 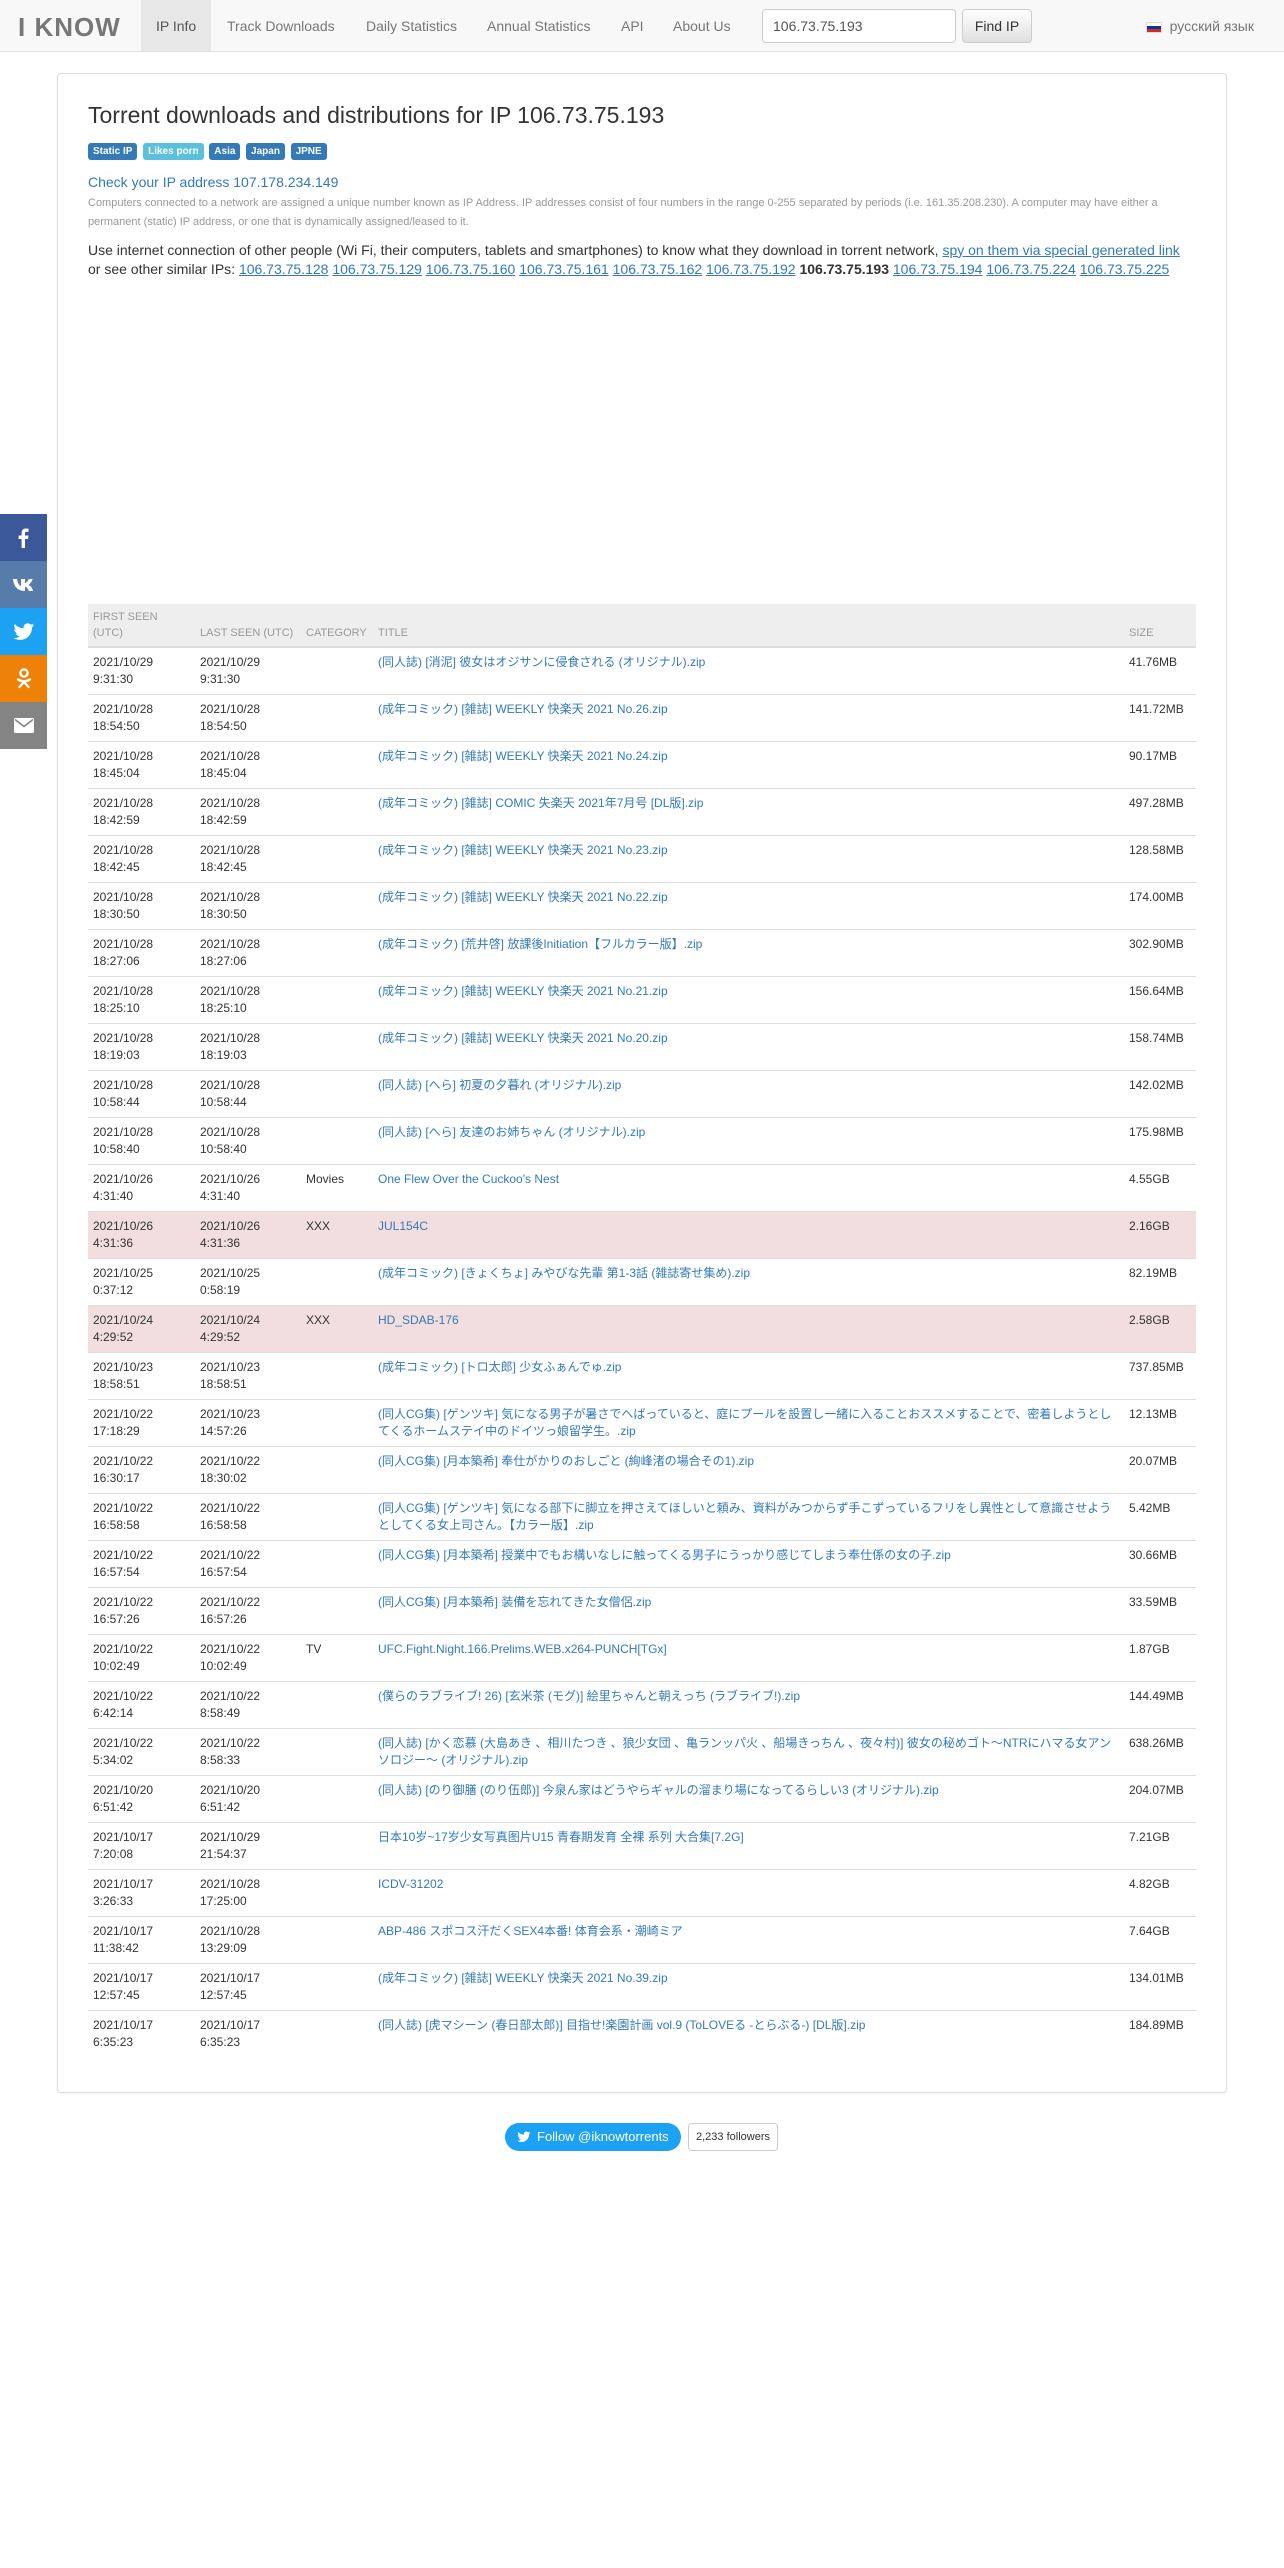 I want to click on first-seen-cell: 2021/10/28 18:25:10, so click(x=141, y=1000).